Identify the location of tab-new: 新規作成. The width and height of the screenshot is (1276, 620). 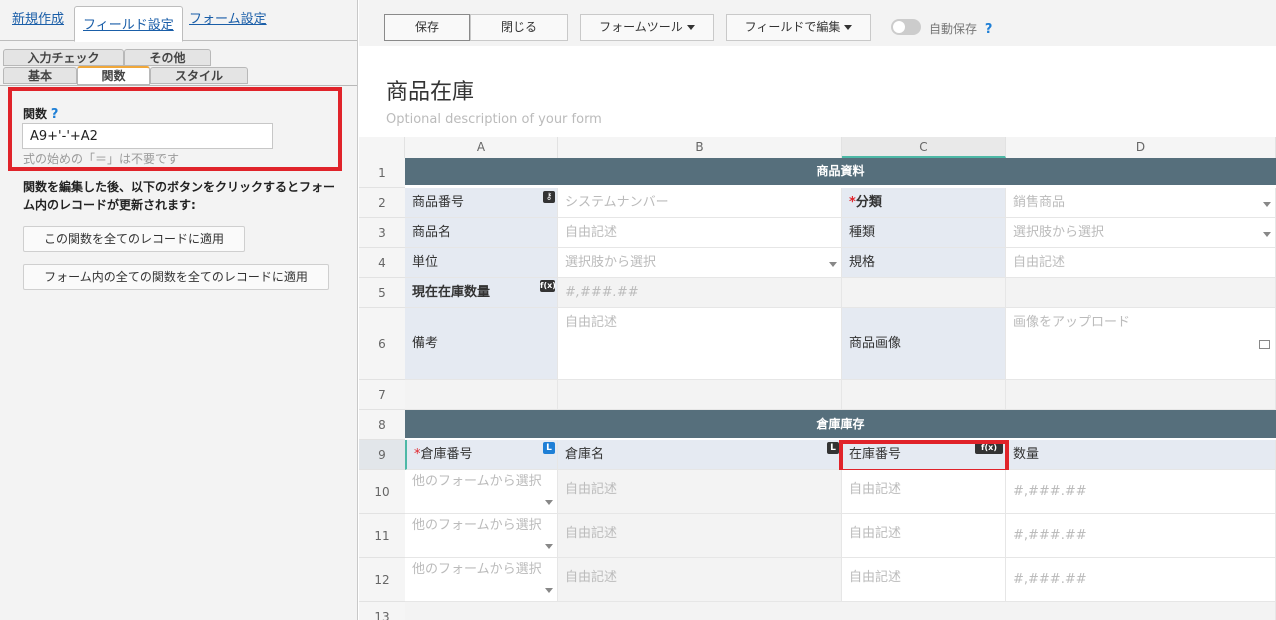
(38, 17).